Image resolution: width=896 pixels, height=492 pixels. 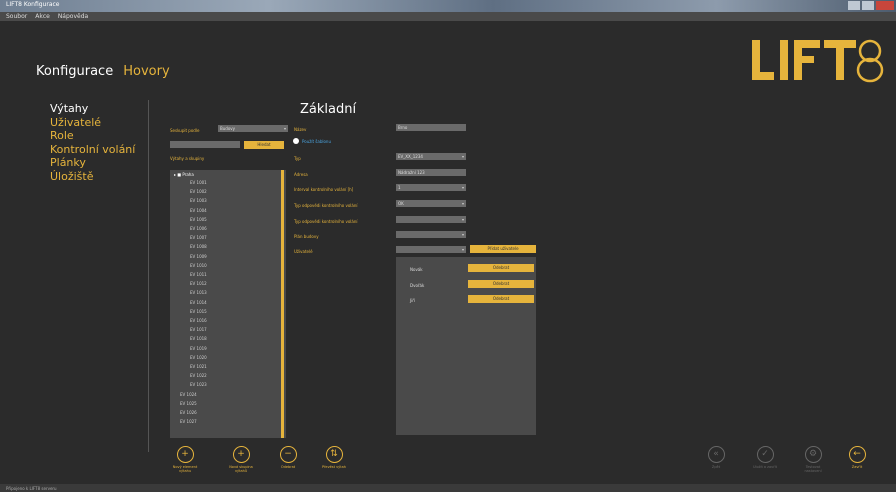 I want to click on tree-item: EV 1023, so click(x=248, y=384).